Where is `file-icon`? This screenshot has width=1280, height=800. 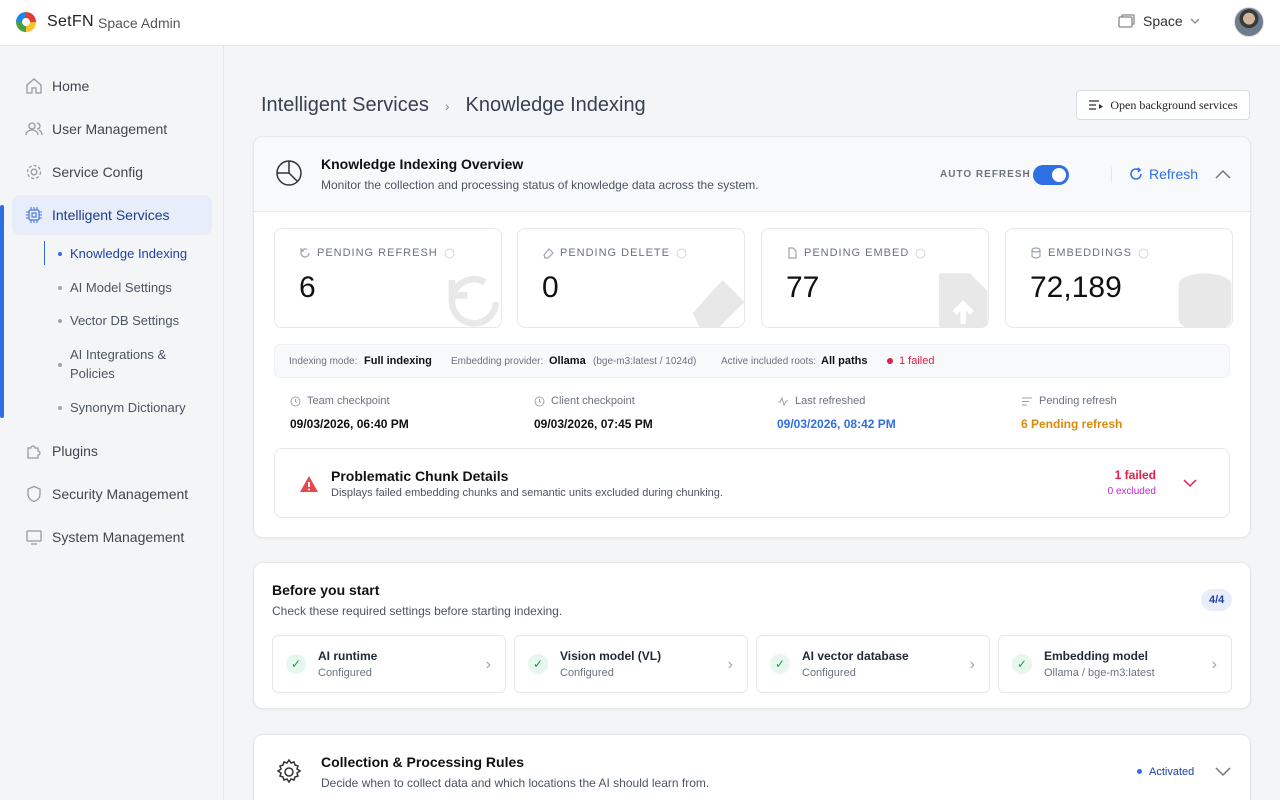
file-icon is located at coordinates (792, 253).